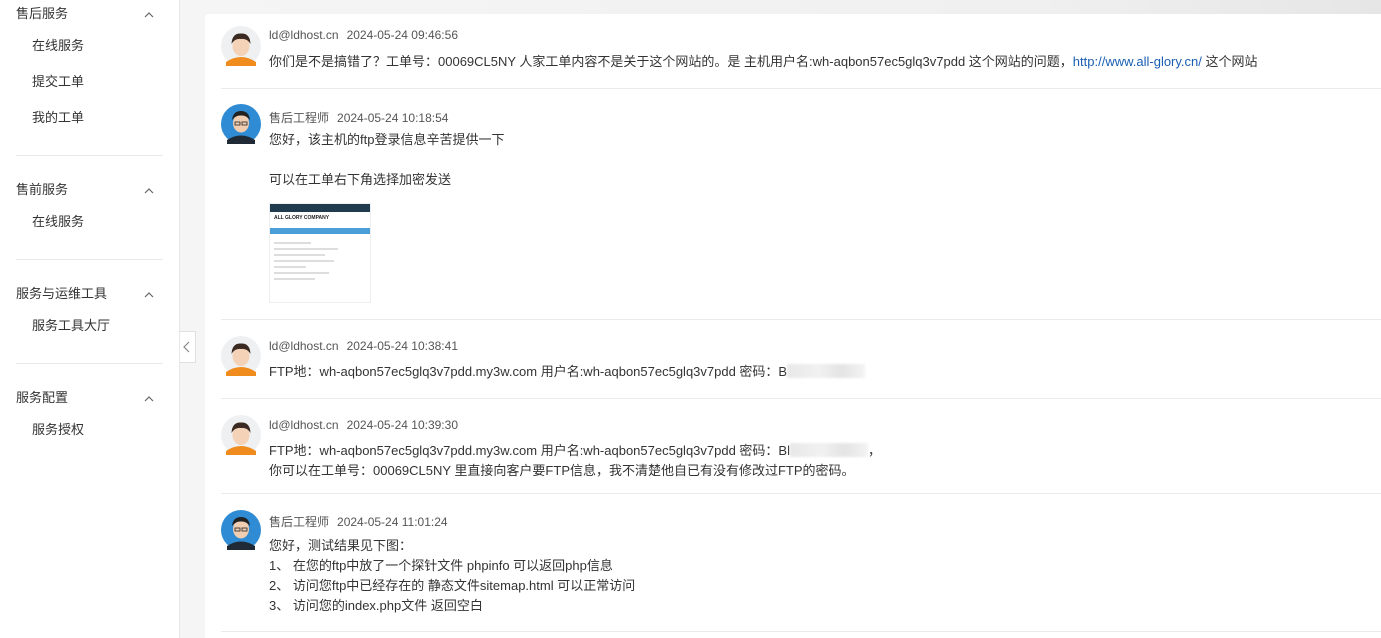 This screenshot has width=1381, height=638. I want to click on attachment-thumbnail: ALL GLORY COMPANY, so click(320, 253).